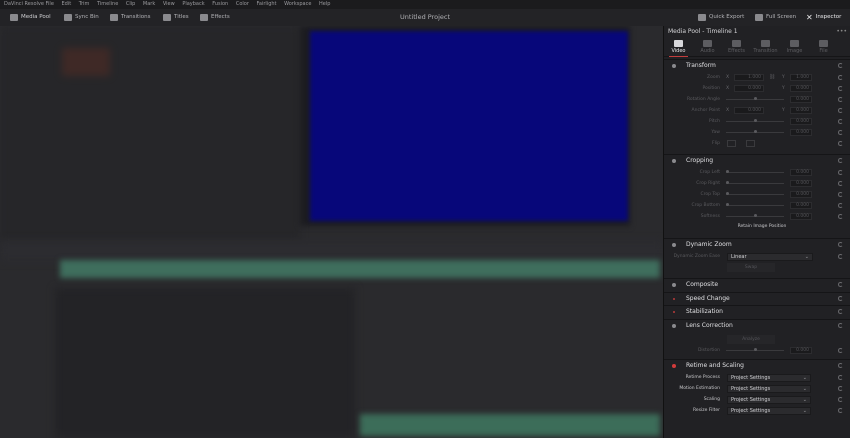 Image resolution: width=850 pixels, height=438 pixels. What do you see at coordinates (769, 377) in the screenshot?
I see `retime-process-select: Project Settings ⌄` at bounding box center [769, 377].